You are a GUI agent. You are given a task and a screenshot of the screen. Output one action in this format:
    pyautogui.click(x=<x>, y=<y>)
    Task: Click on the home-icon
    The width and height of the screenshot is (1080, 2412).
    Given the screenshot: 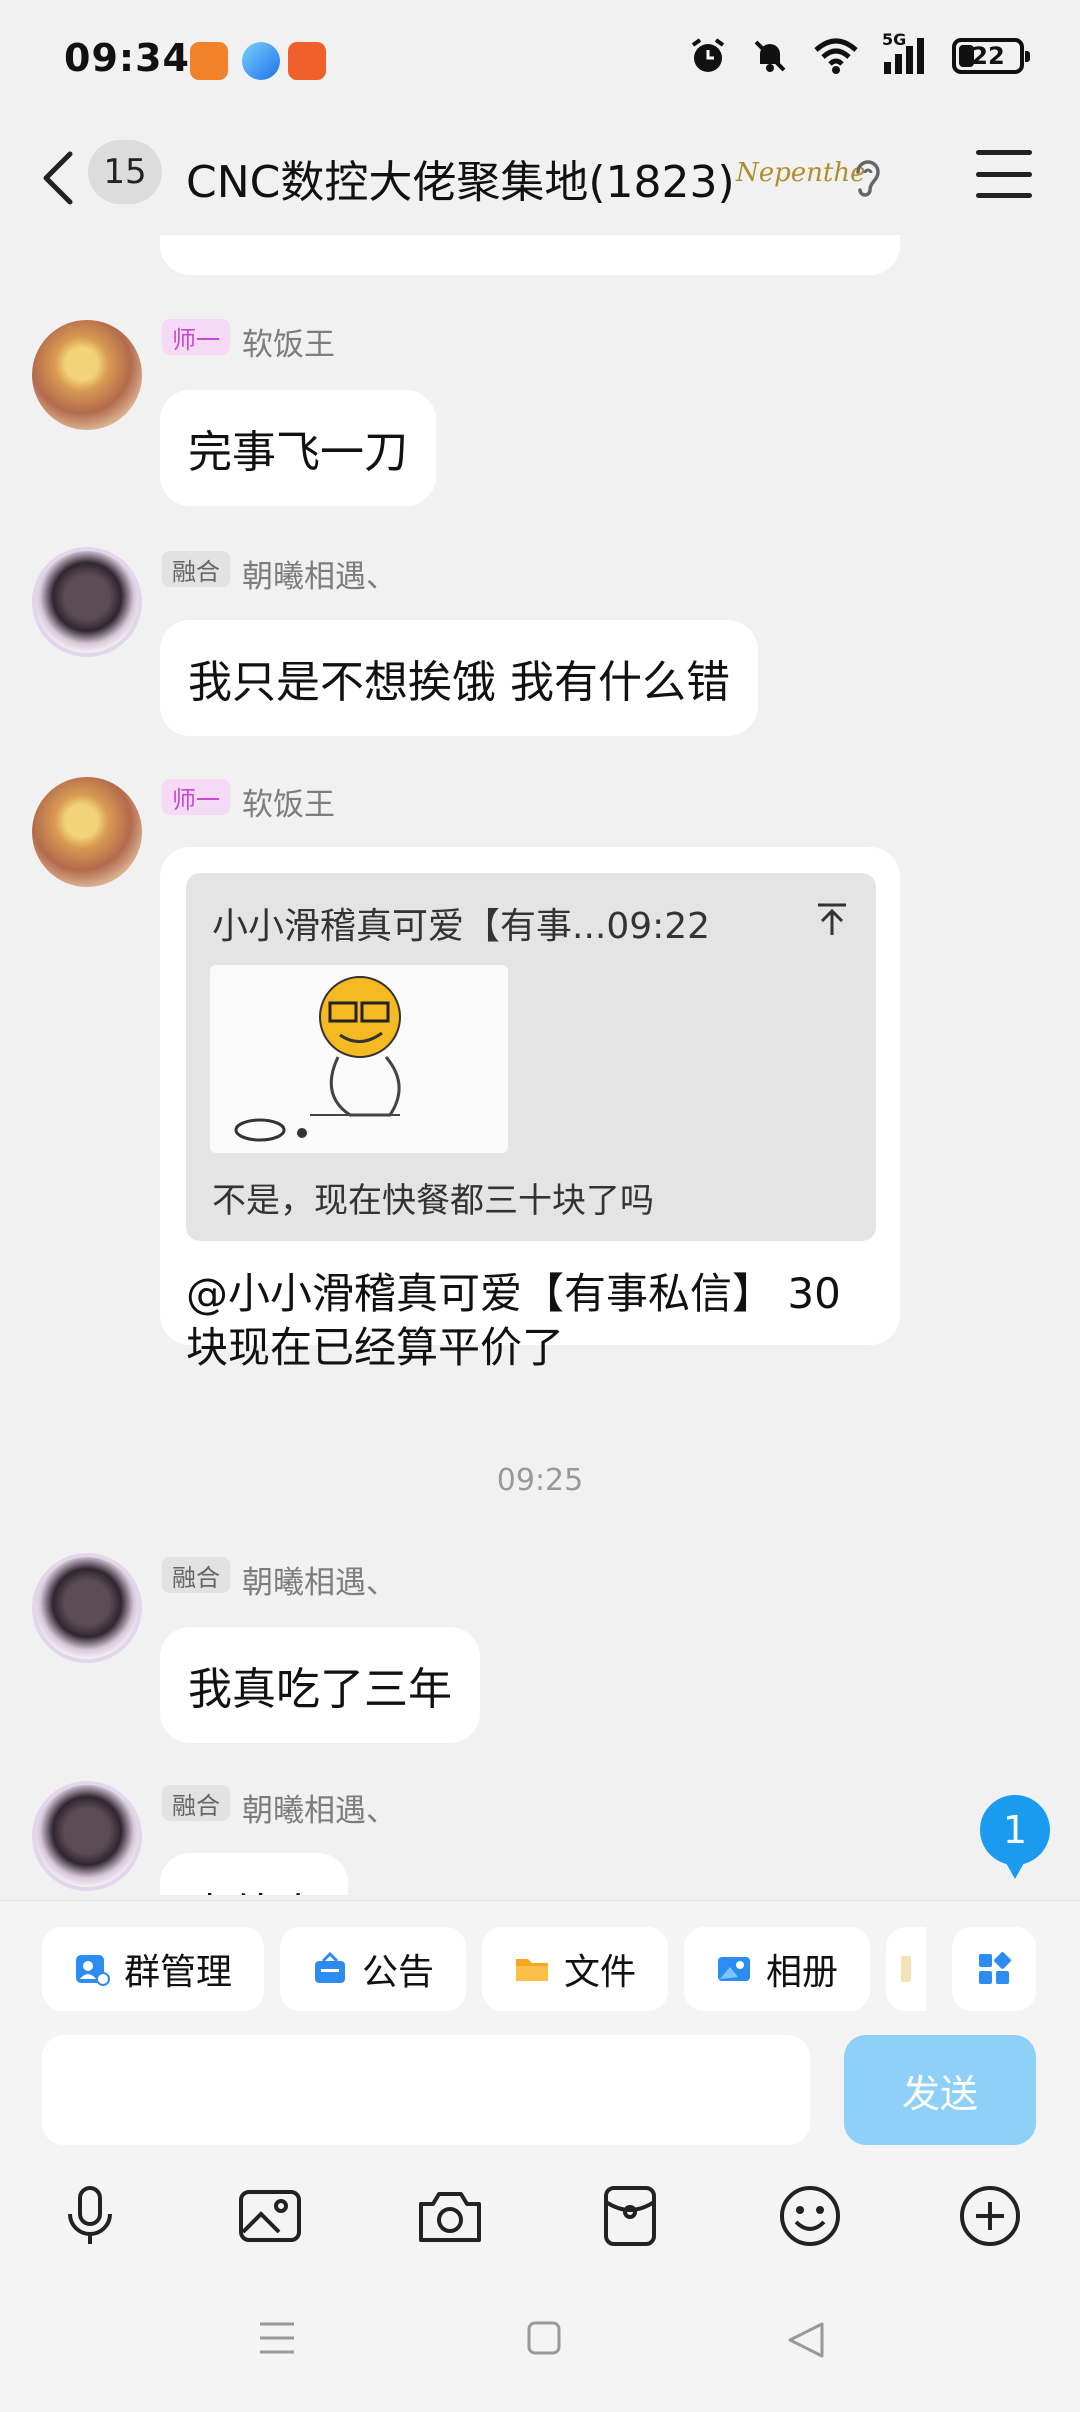 What is the action you would take?
    pyautogui.click(x=544, y=2338)
    